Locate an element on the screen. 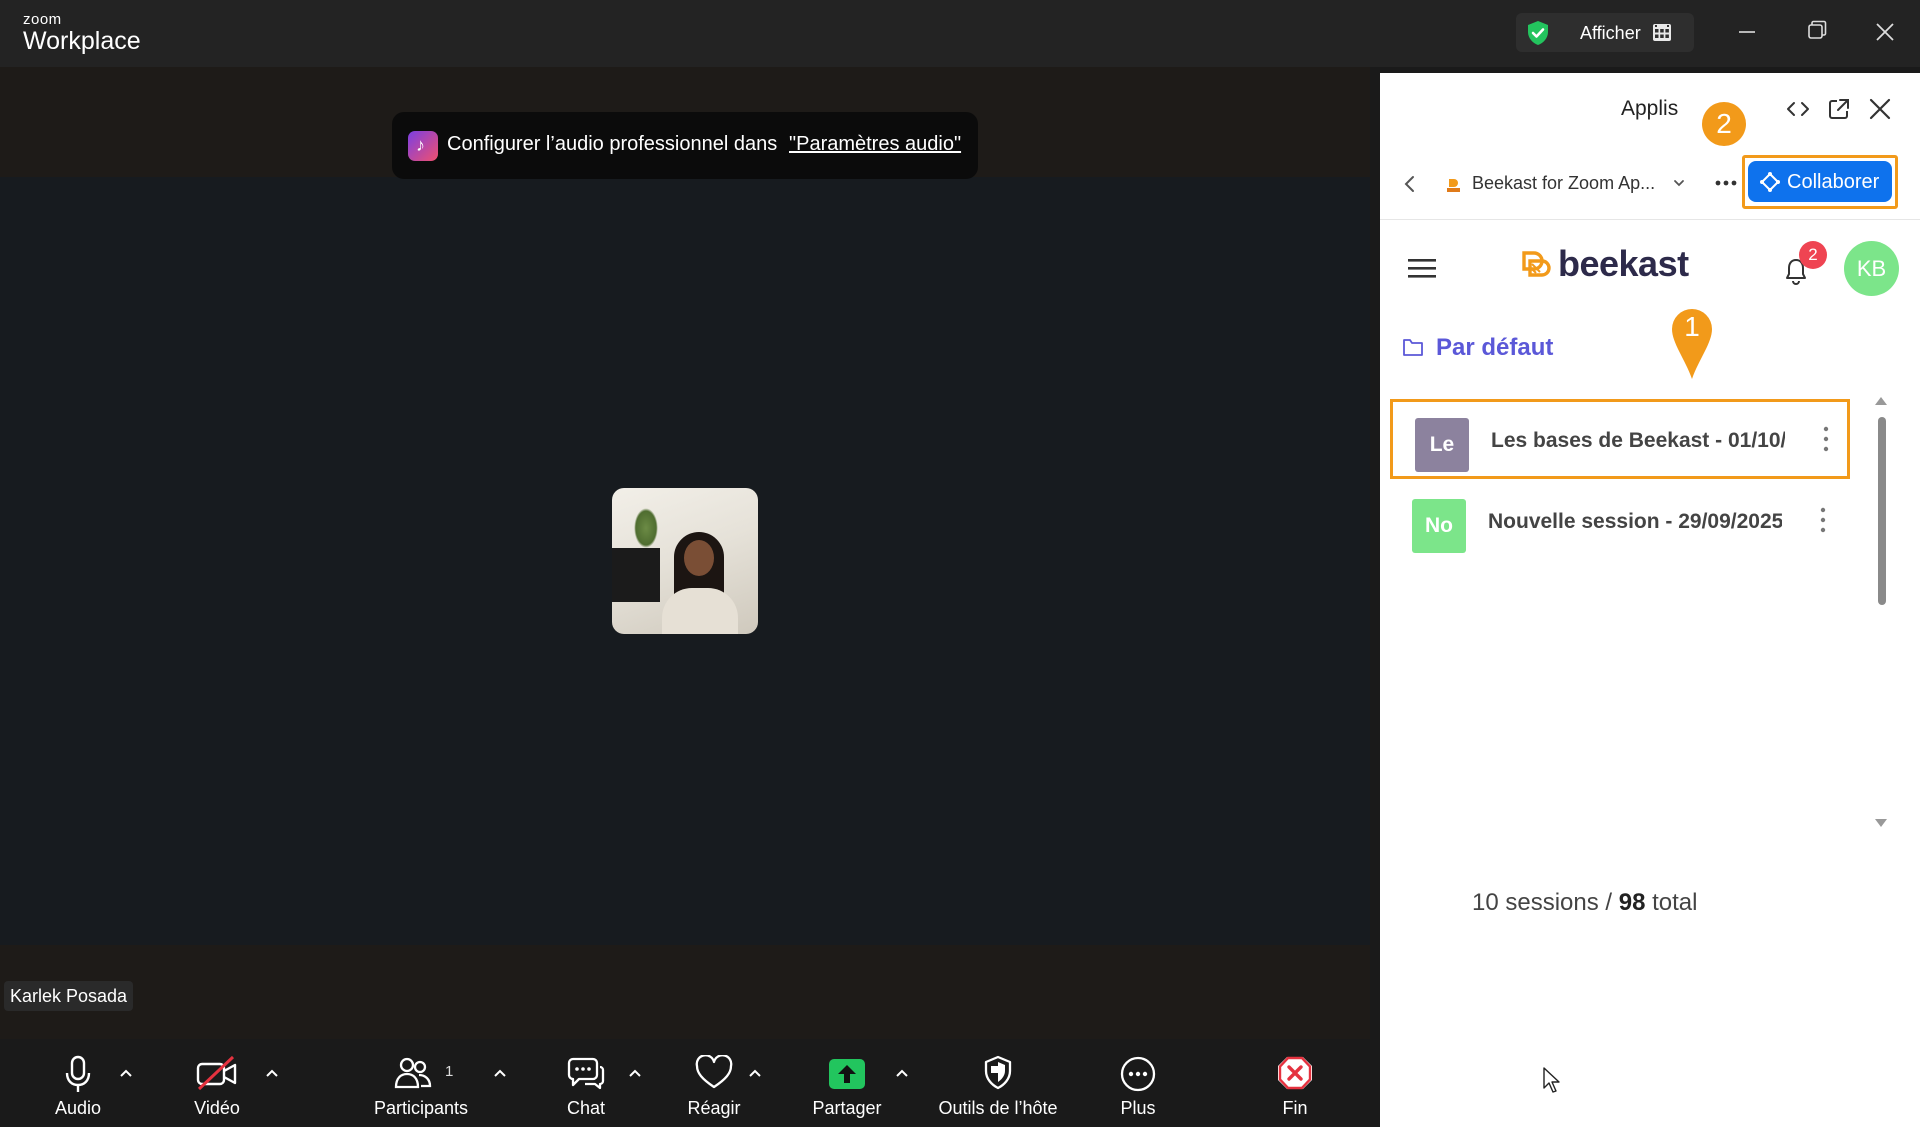  session-name: Les bases de Beekast - 01/10/2025 is located at coordinates (1638, 440).